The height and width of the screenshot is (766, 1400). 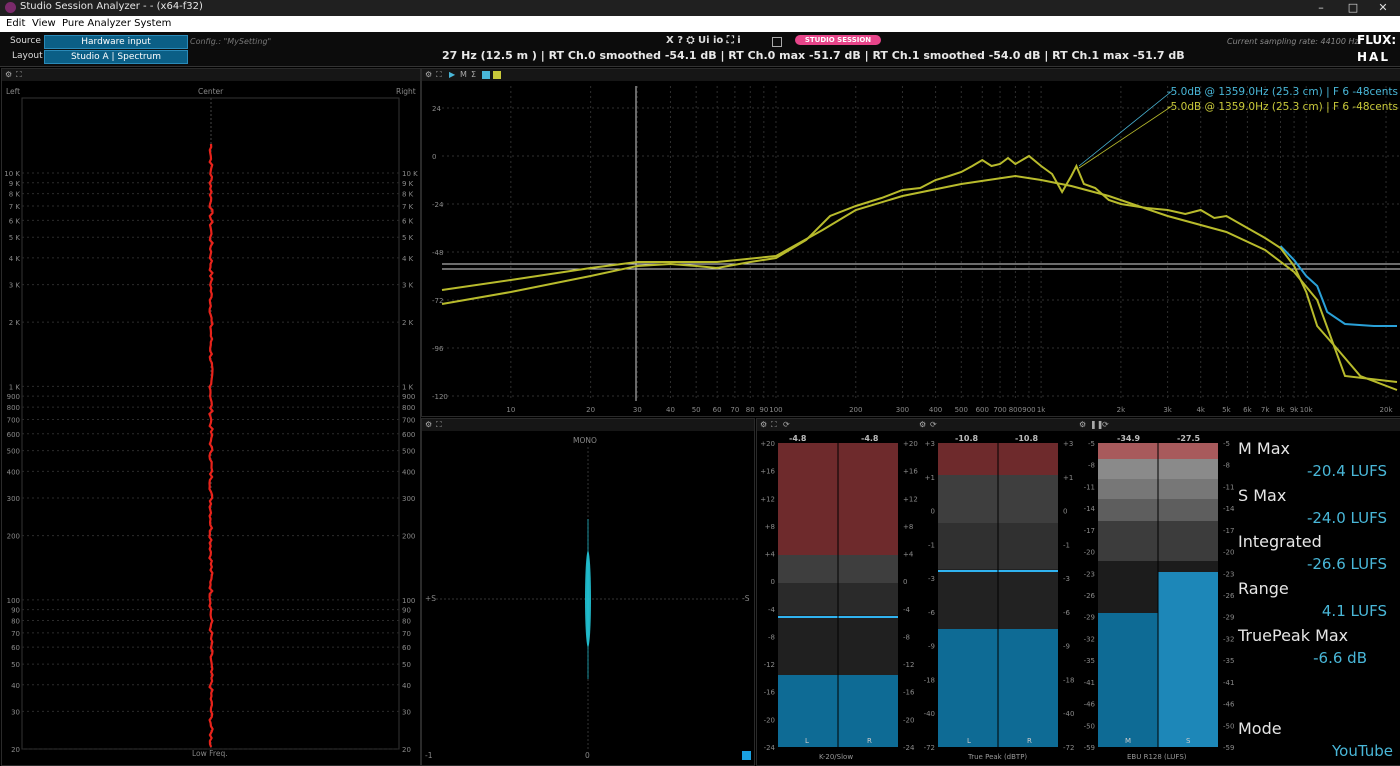 What do you see at coordinates (116, 42) in the screenshot?
I see `source-select: Hardware input` at bounding box center [116, 42].